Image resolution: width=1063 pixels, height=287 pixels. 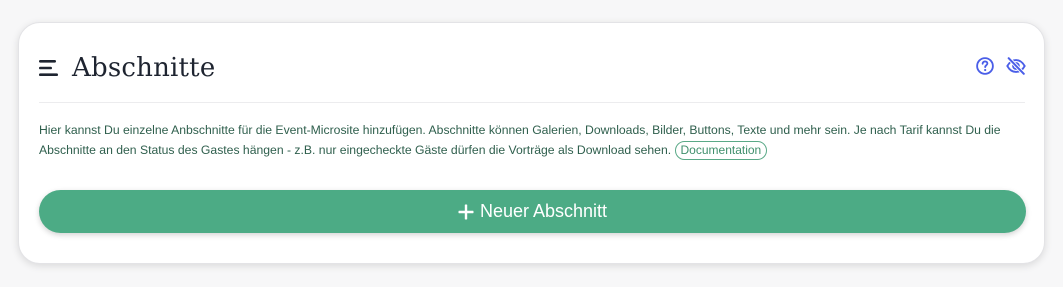 I want to click on add-section-label: Neuer Abschnitt, so click(x=543, y=211).